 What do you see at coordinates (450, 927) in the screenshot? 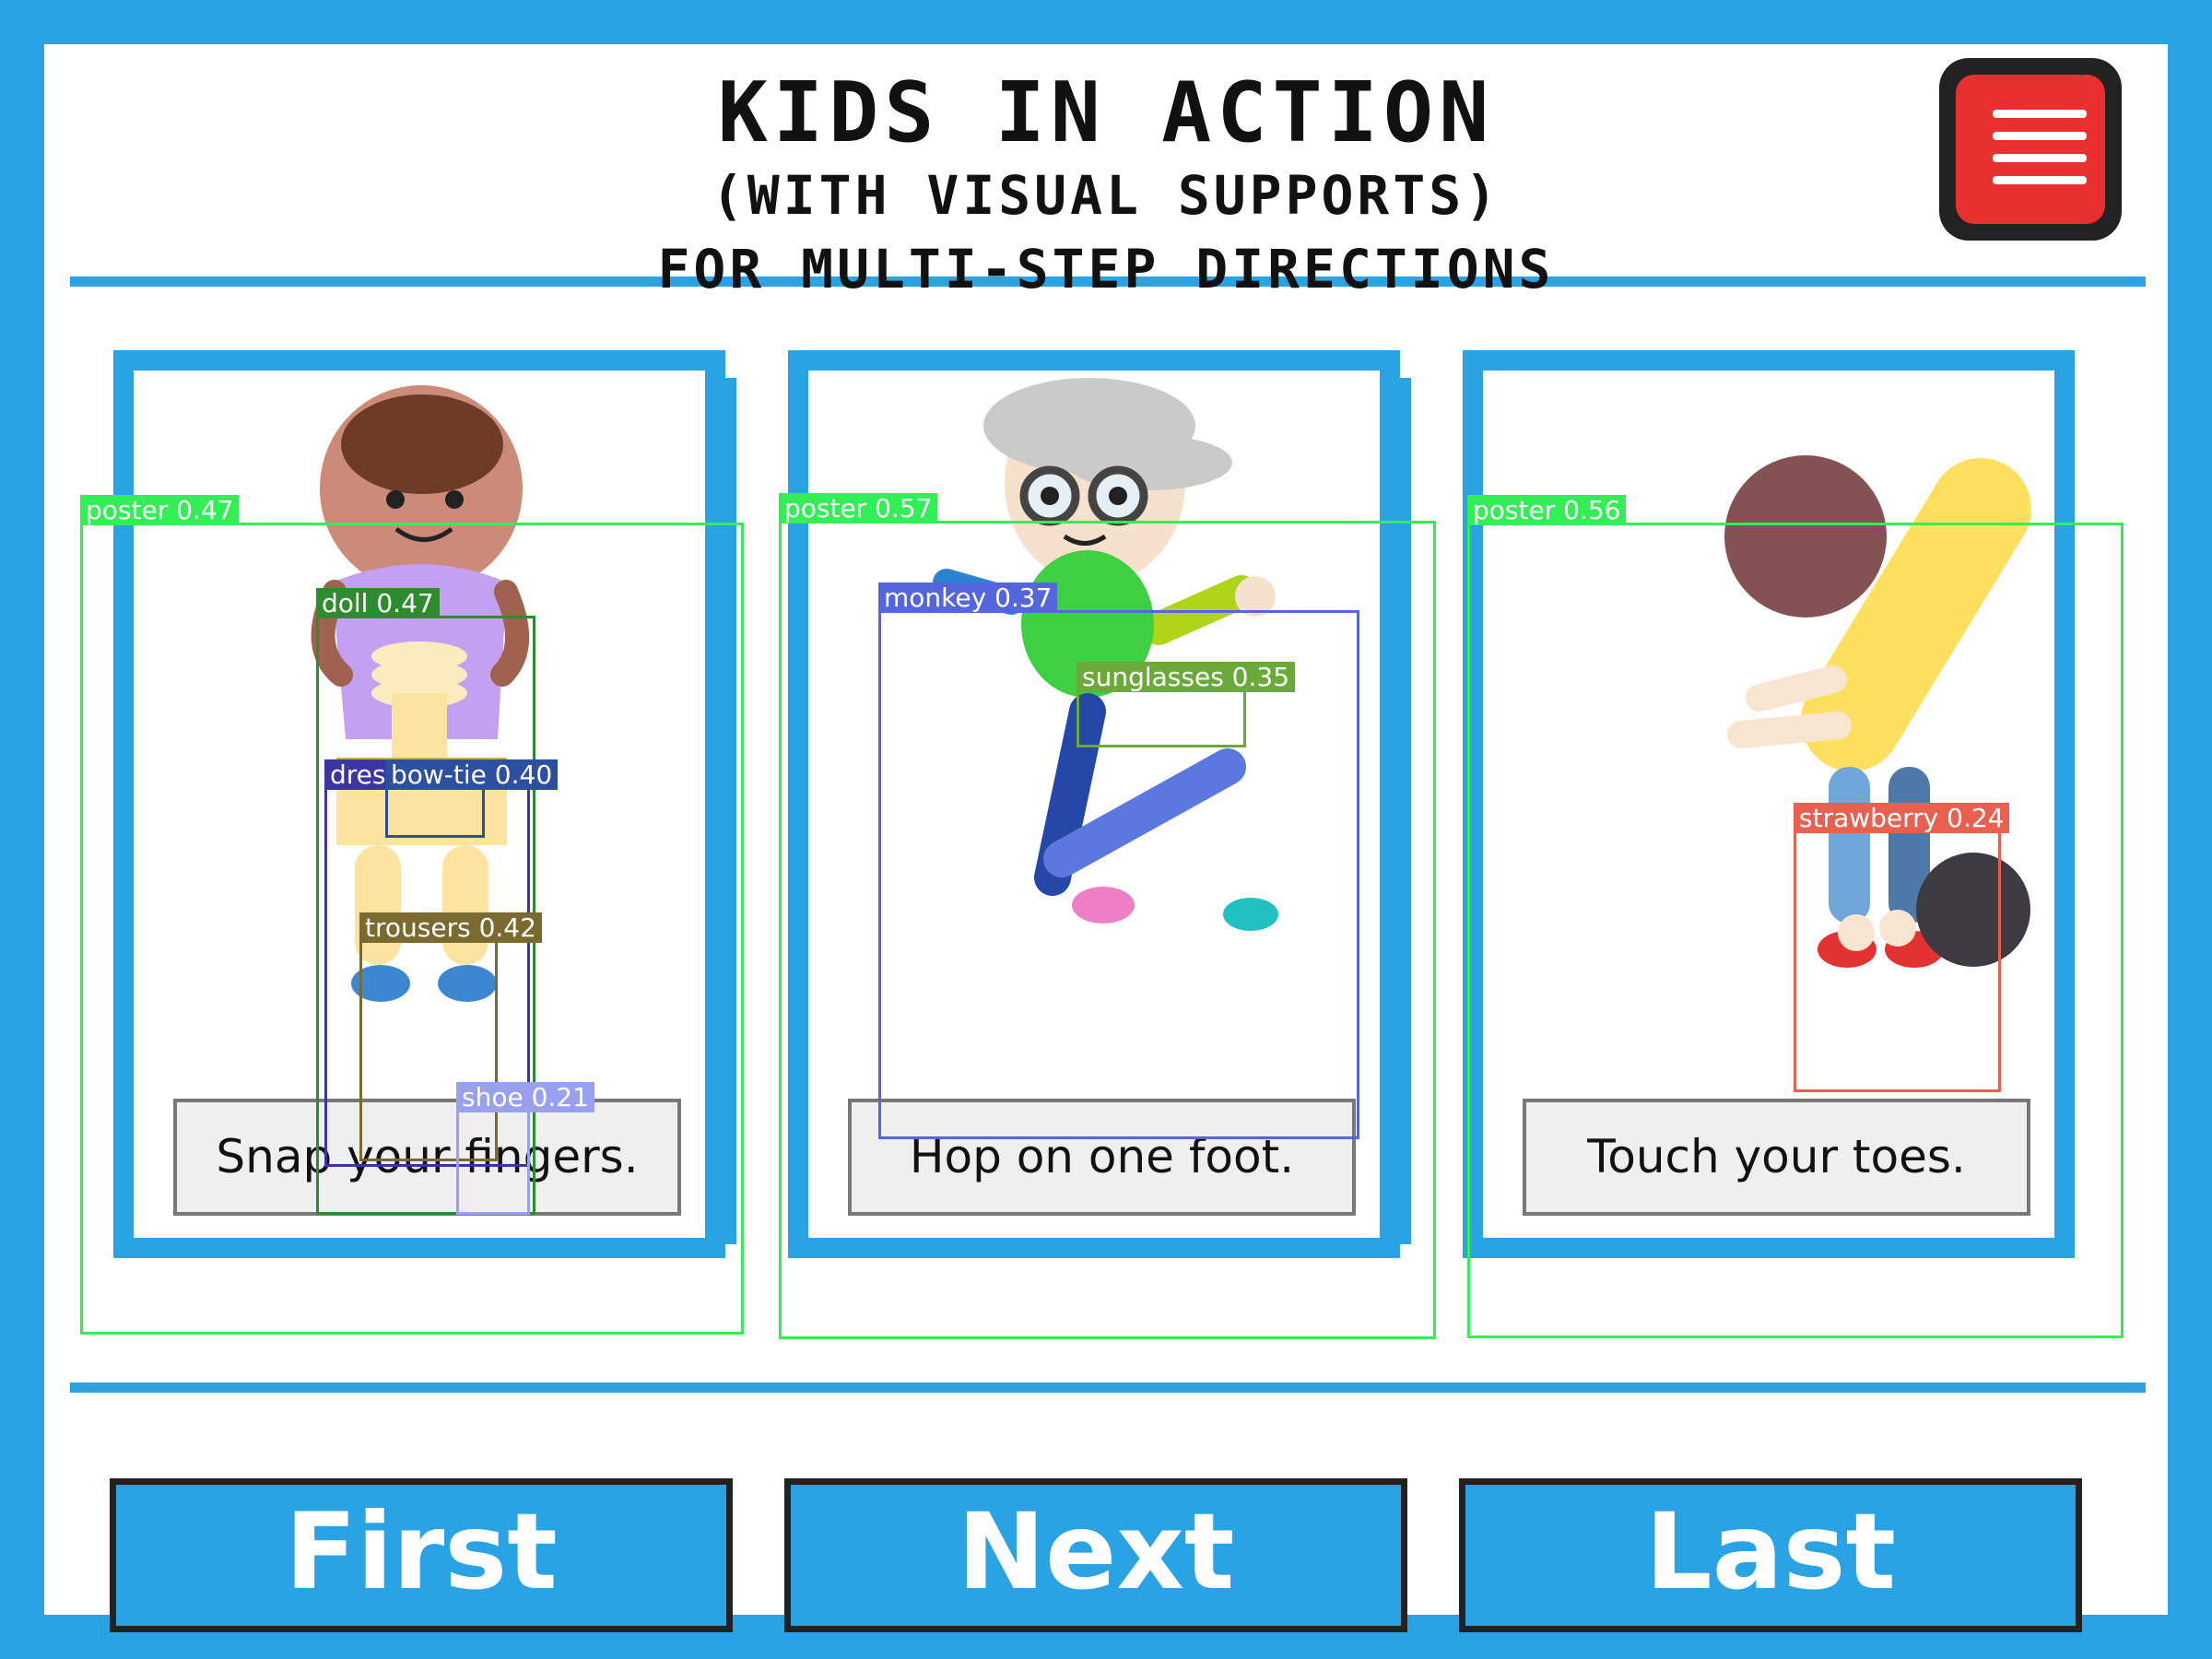
I see `detection-label: trousers 0.42` at bounding box center [450, 927].